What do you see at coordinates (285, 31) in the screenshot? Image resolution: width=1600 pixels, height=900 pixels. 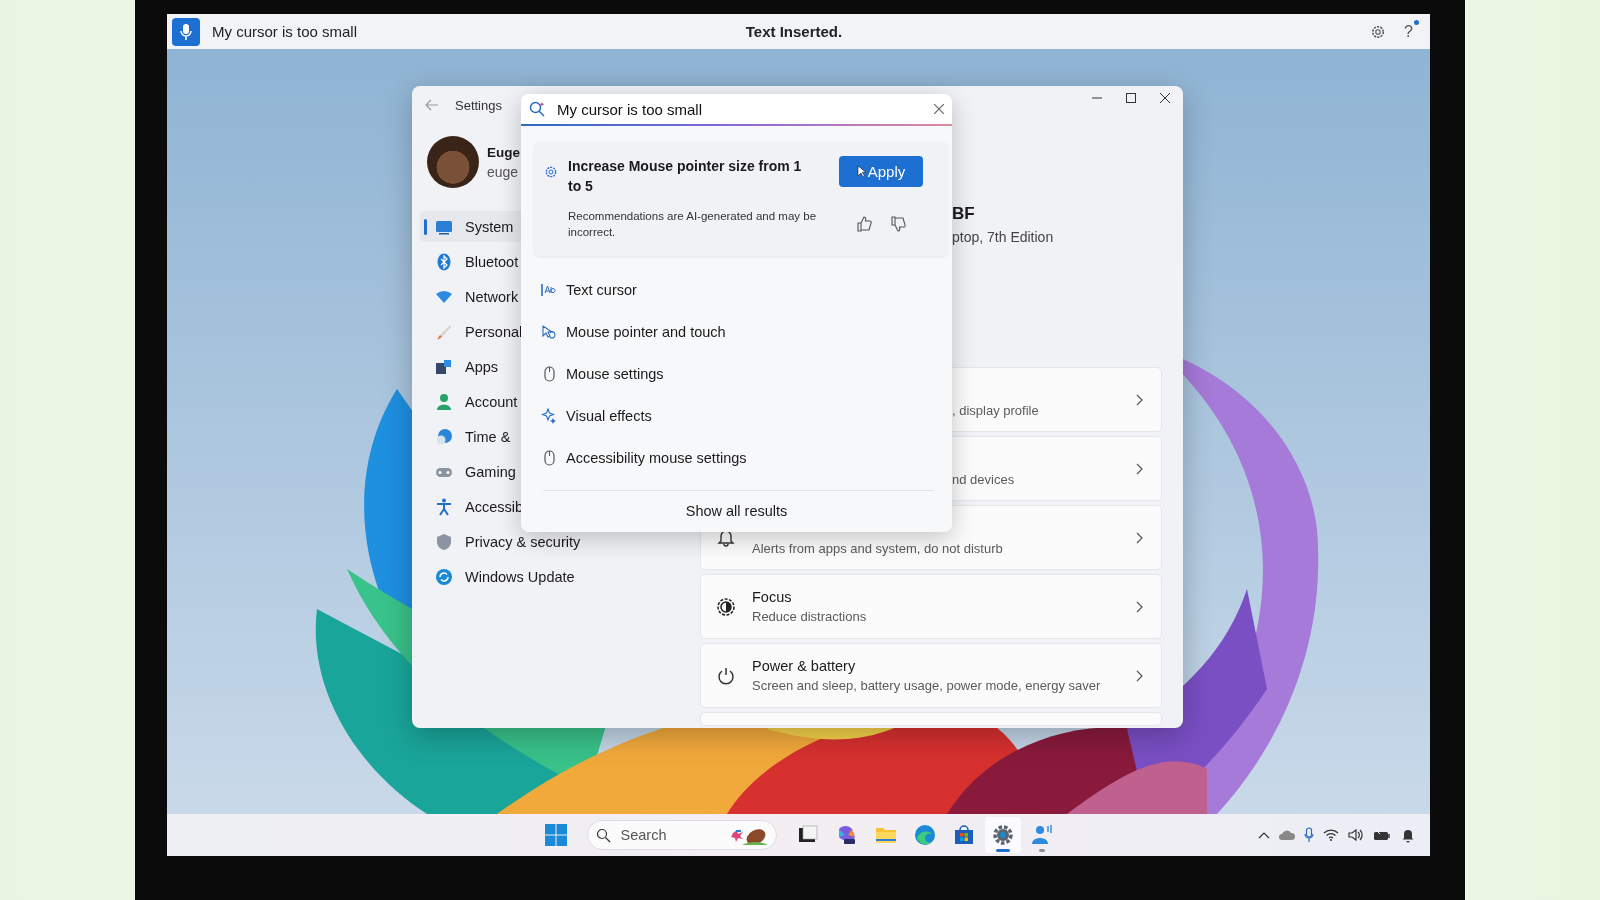 I see `transcript-text: My cursor is too small` at bounding box center [285, 31].